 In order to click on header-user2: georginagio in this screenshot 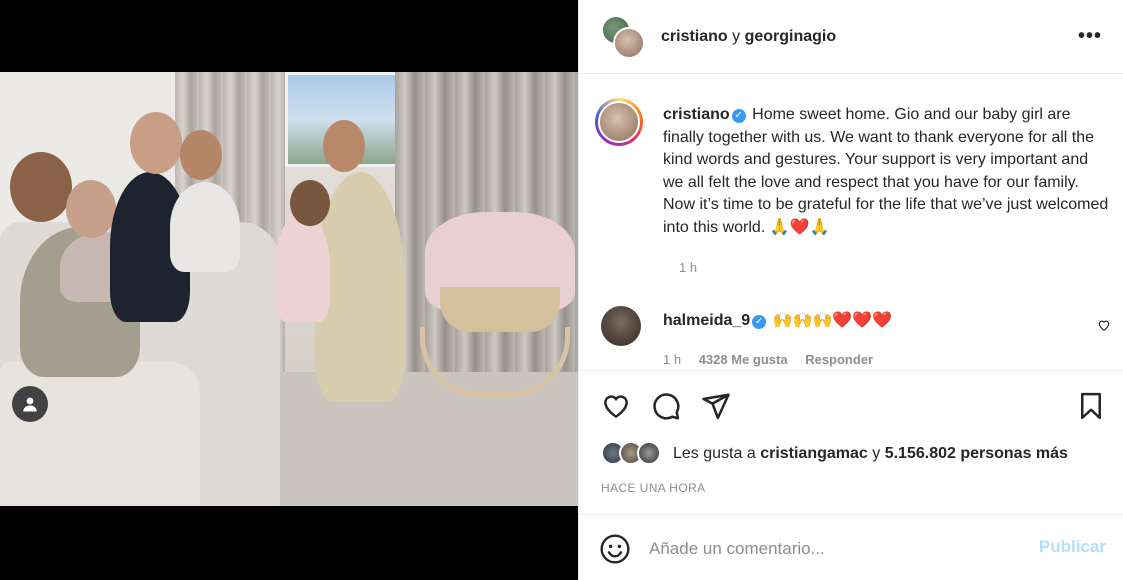, I will do `click(791, 36)`.